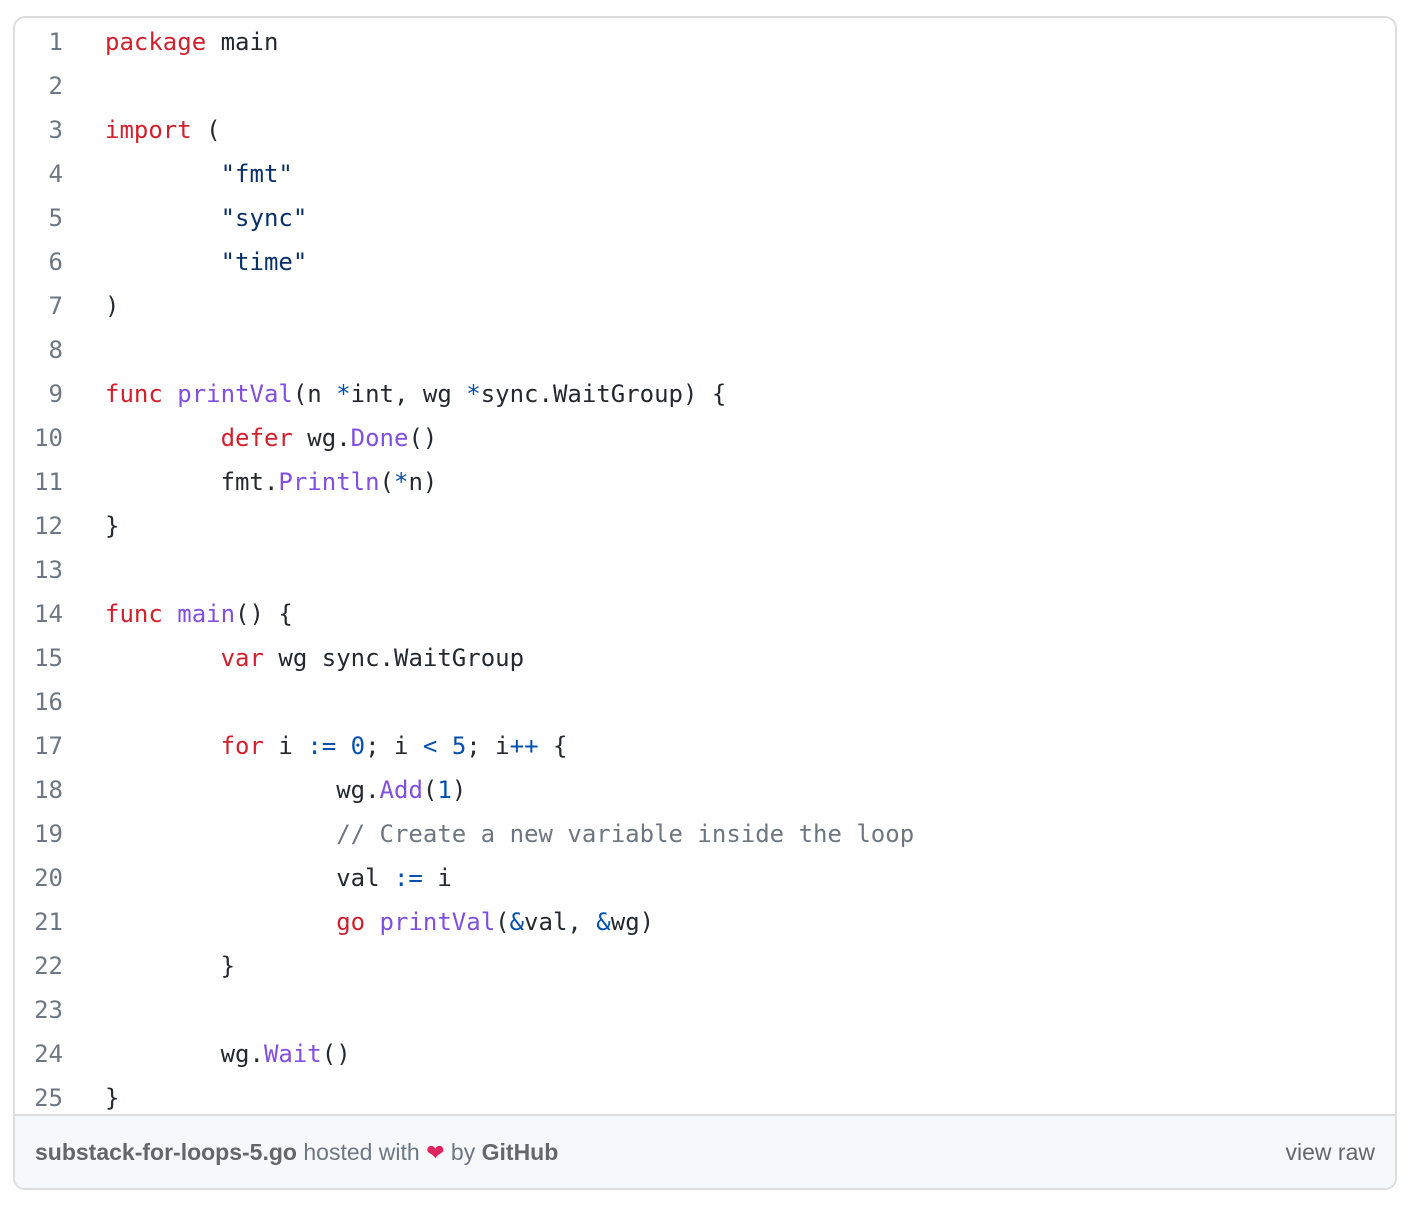 Image resolution: width=1414 pixels, height=1214 pixels. What do you see at coordinates (437, 922) in the screenshot?
I see `code-token: printVal` at bounding box center [437, 922].